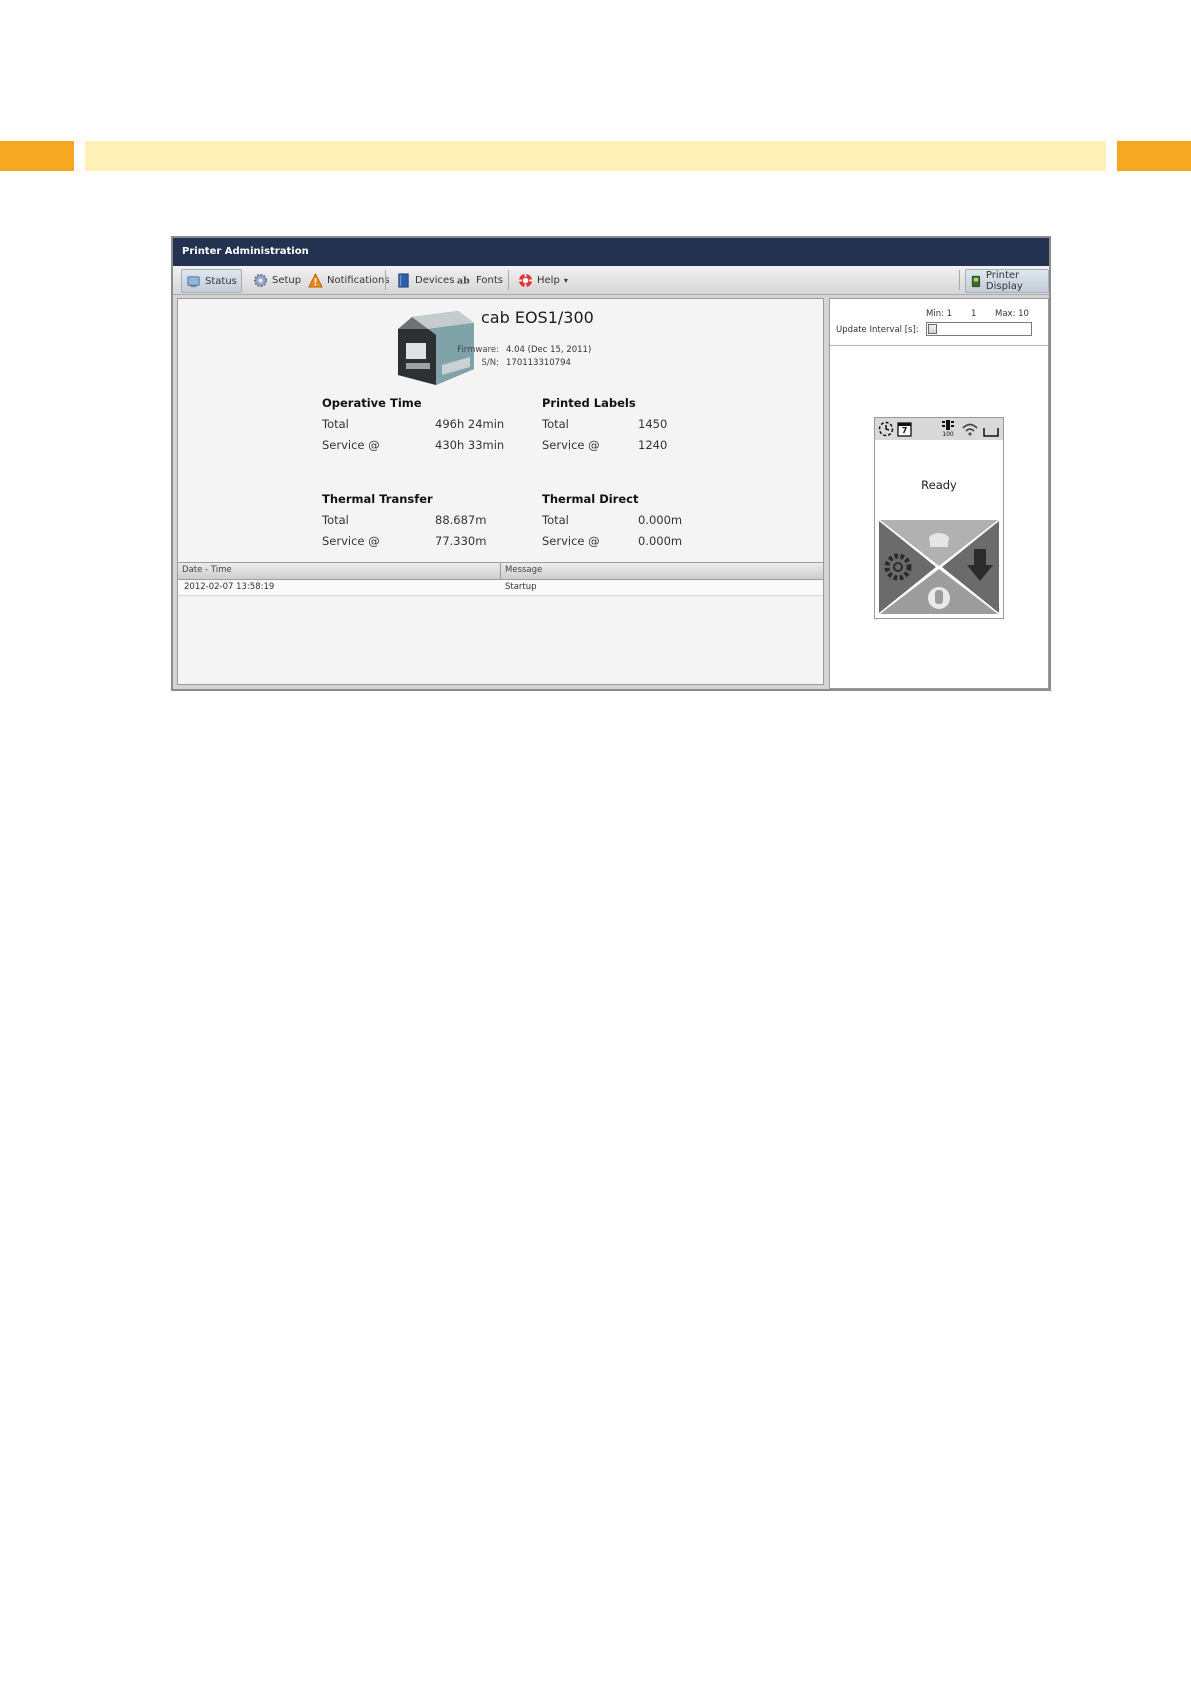 The width and height of the screenshot is (1191, 1684). What do you see at coordinates (555, 424) in the screenshot?
I see `printed-labels-total-label: Total` at bounding box center [555, 424].